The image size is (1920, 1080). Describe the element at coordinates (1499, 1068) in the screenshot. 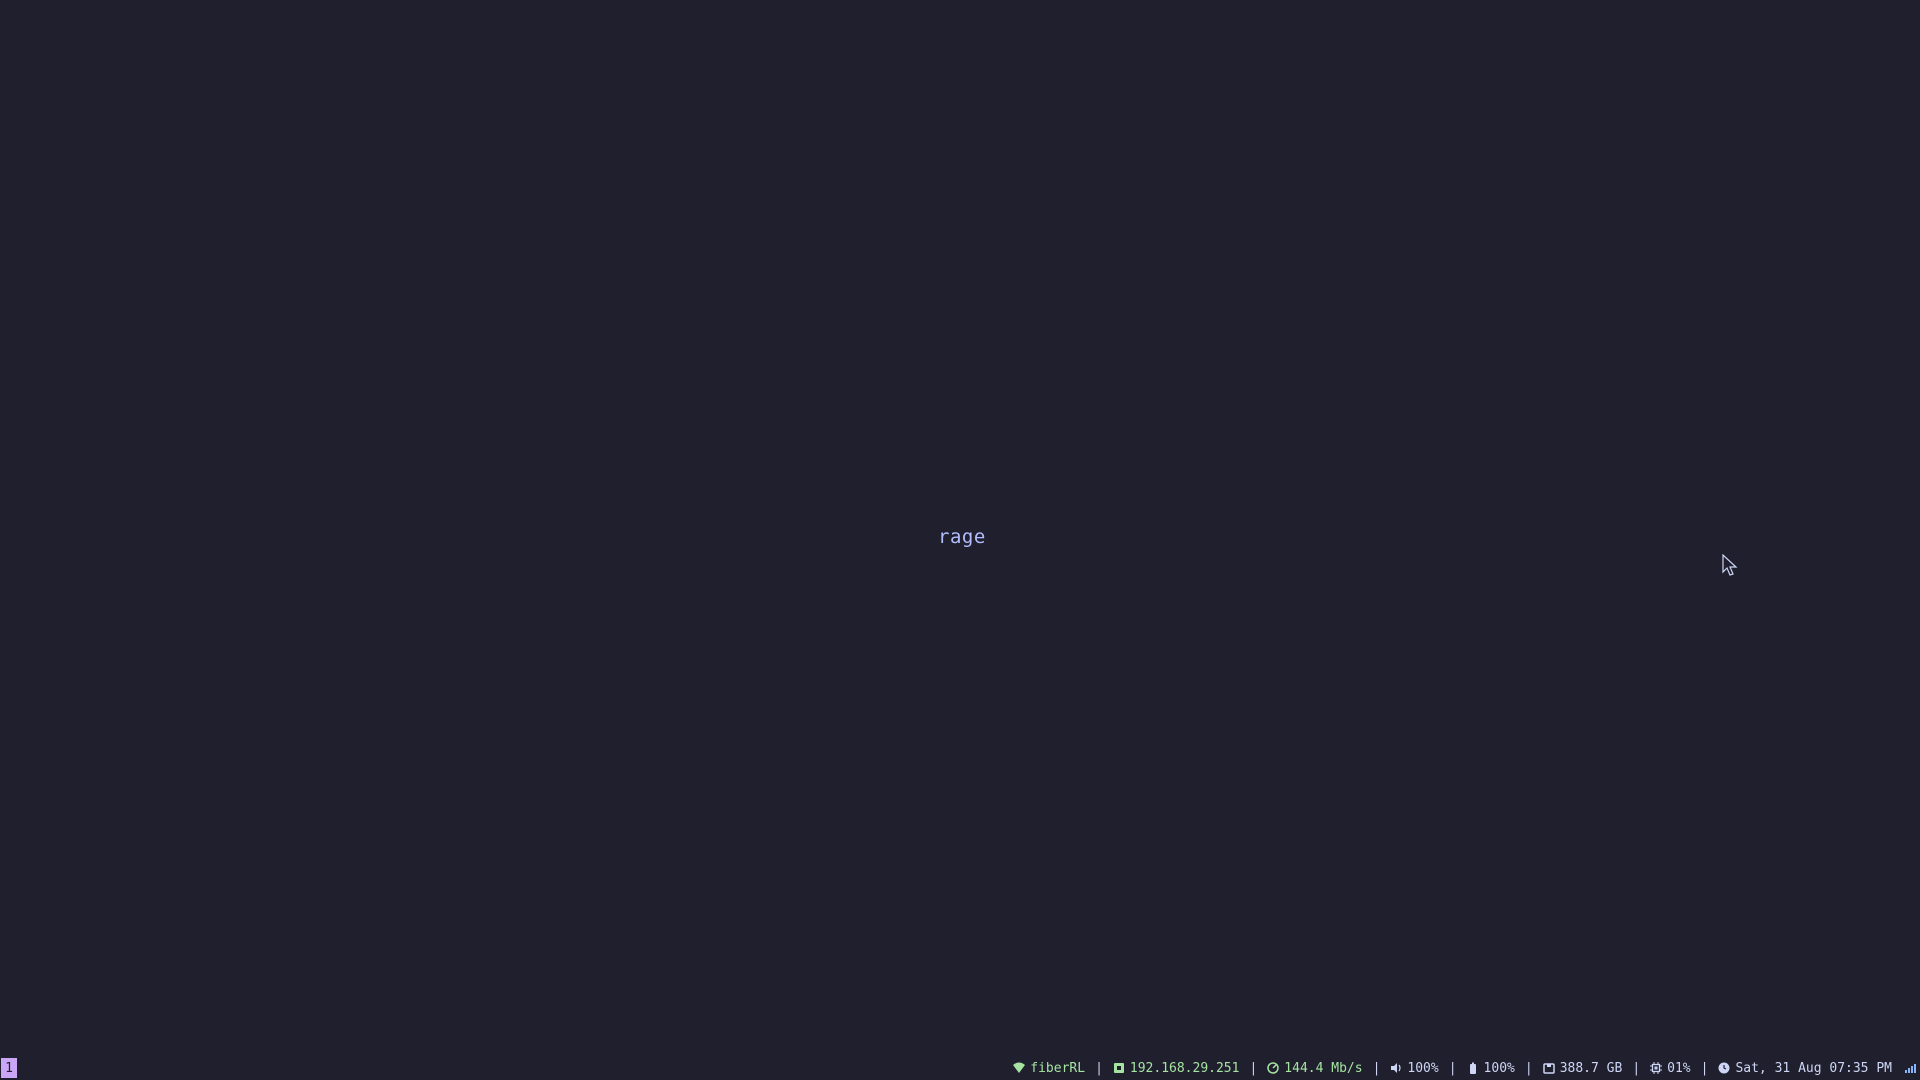

I see `battery-label: 100%` at that location.